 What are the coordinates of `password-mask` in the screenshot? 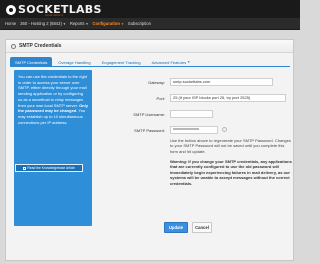 It's located at (186, 129).